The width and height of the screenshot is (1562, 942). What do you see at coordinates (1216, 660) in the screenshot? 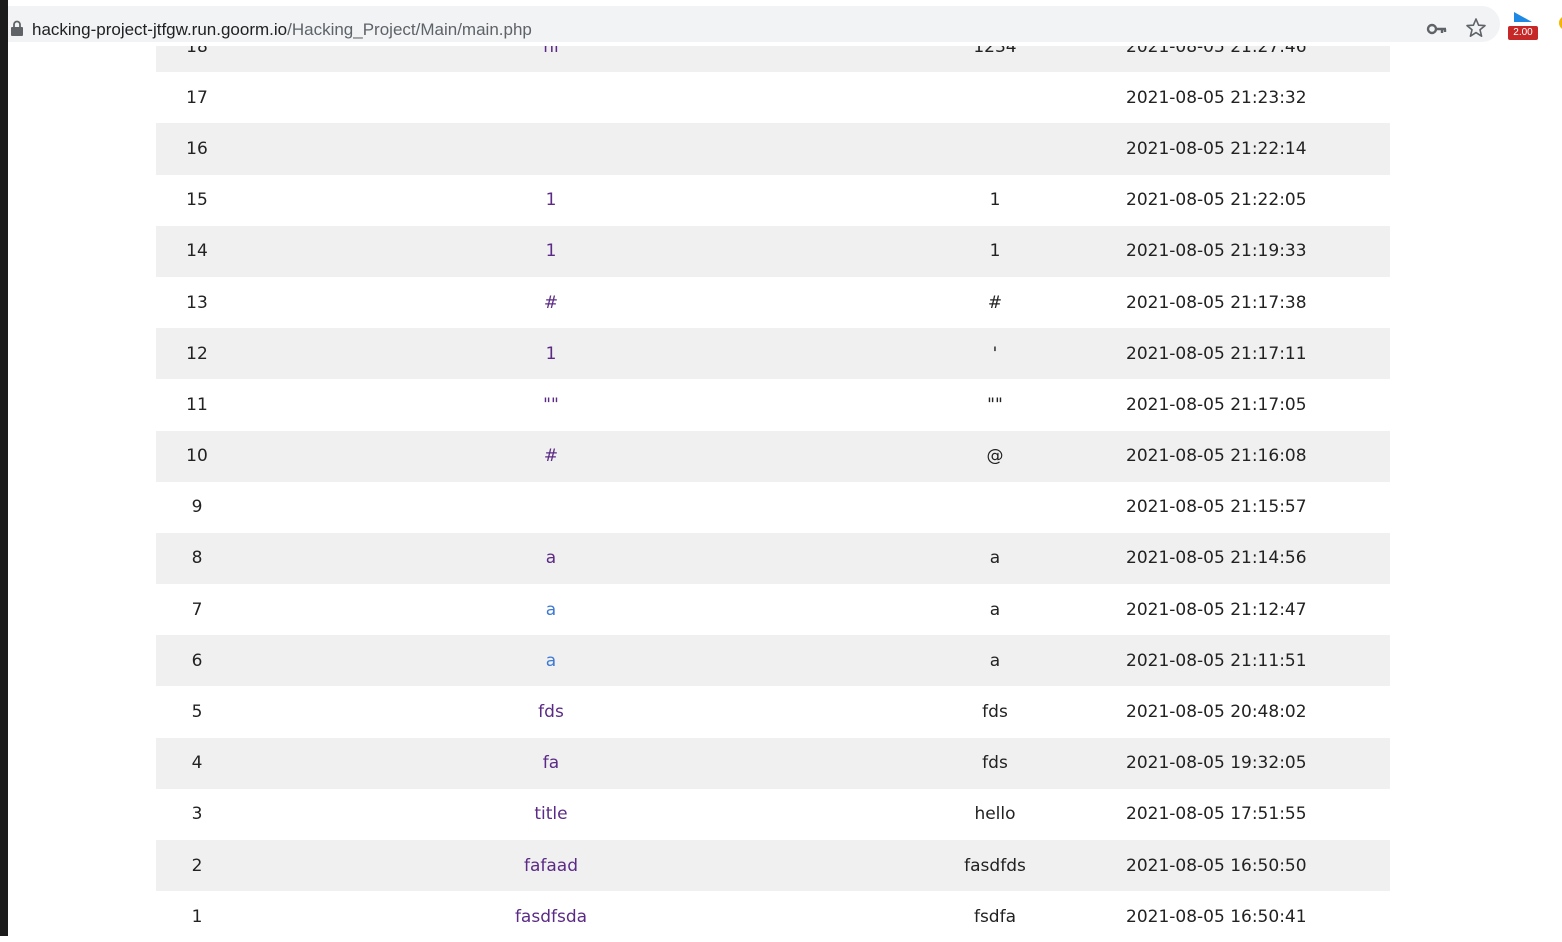
I see `post-date: 2021-08-05 21:11:51` at bounding box center [1216, 660].